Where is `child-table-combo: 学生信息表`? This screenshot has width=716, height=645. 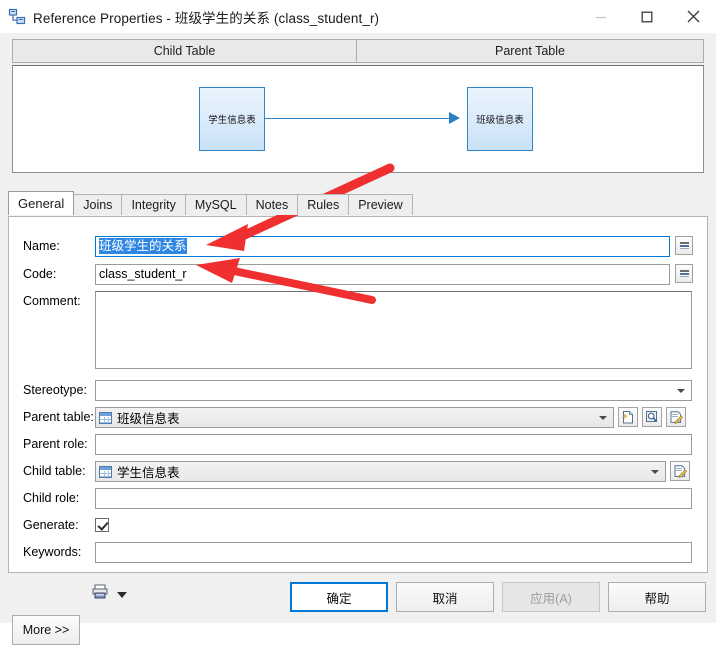
child-table-combo: 学生信息表 is located at coordinates (380, 471).